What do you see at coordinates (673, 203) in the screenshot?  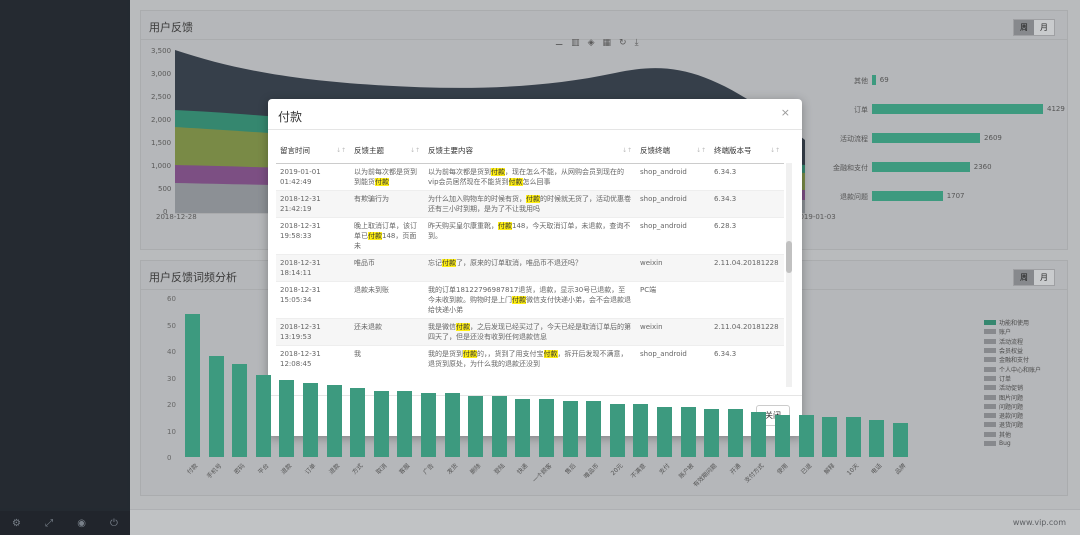 I see `cell-terminal: shop_android` at bounding box center [673, 203].